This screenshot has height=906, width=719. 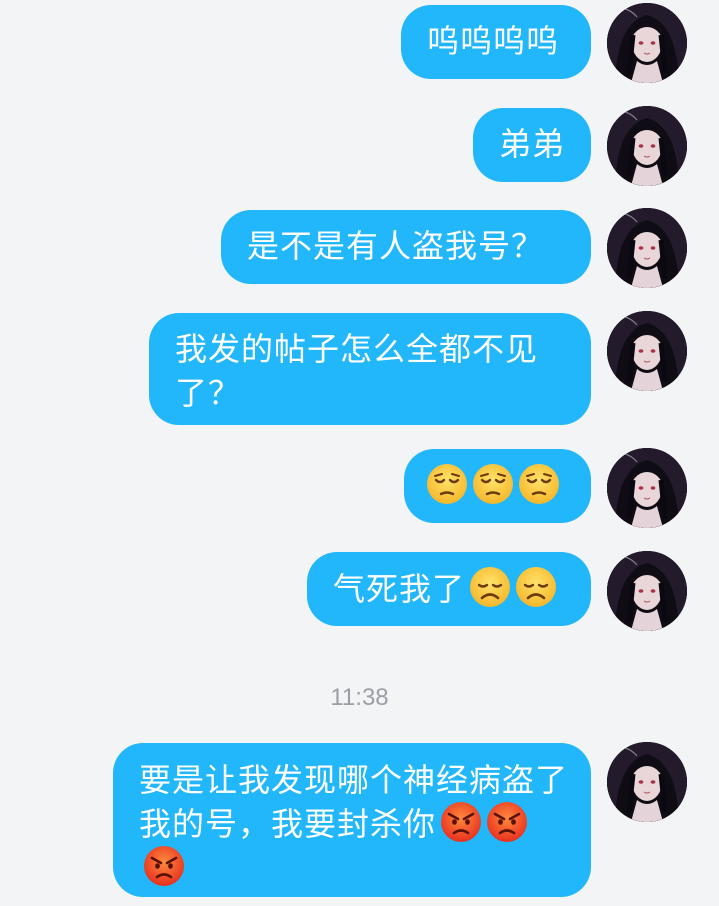 I want to click on message-text: 我发的帖子怎么全都不见了？, so click(x=357, y=371).